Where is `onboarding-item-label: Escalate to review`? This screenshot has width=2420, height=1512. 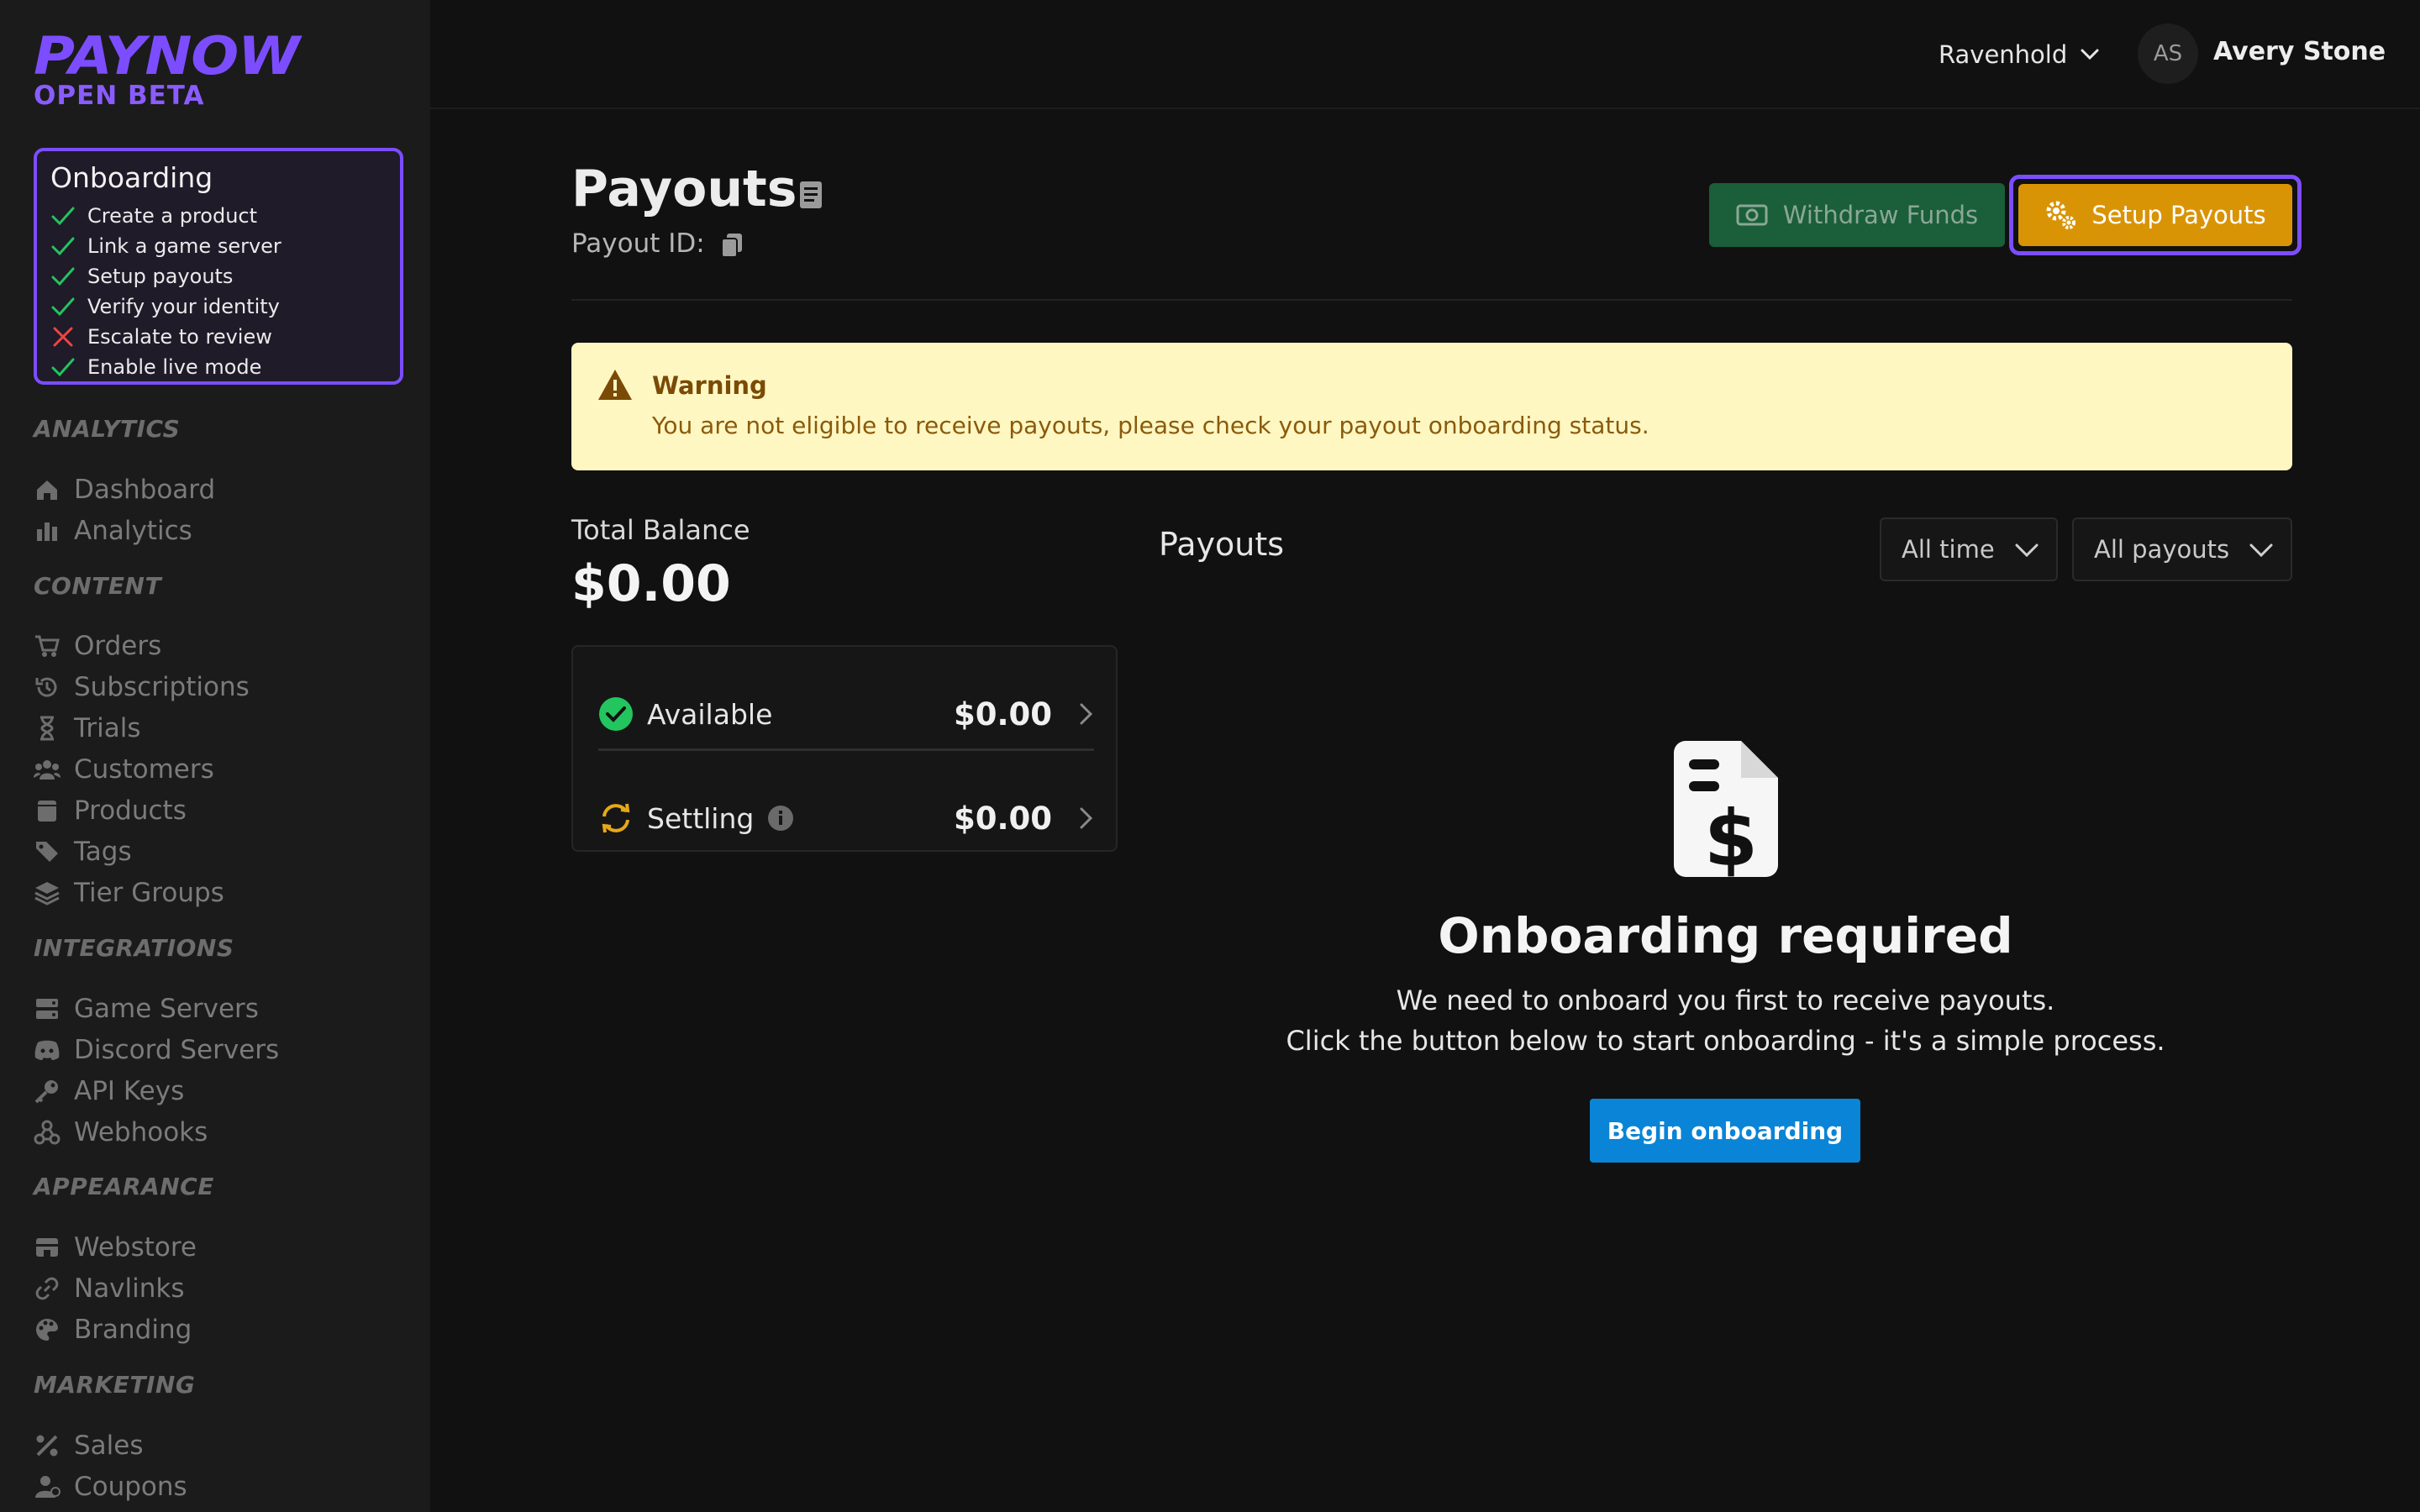
onboarding-item-label: Escalate to review is located at coordinates (180, 337).